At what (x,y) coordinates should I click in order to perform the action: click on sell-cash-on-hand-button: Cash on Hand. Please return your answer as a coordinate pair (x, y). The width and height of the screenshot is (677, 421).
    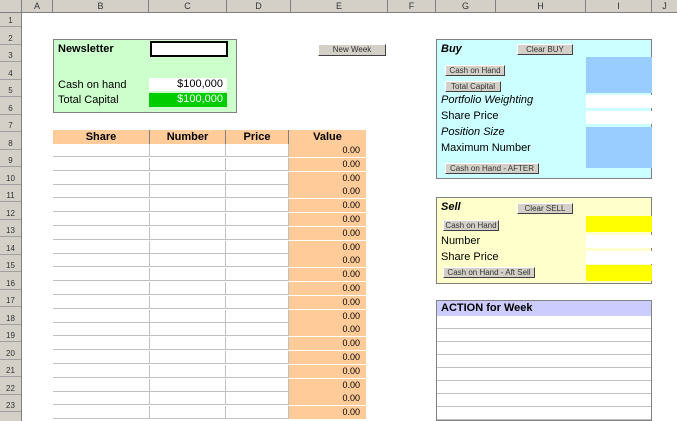
    Looking at the image, I should click on (471, 225).